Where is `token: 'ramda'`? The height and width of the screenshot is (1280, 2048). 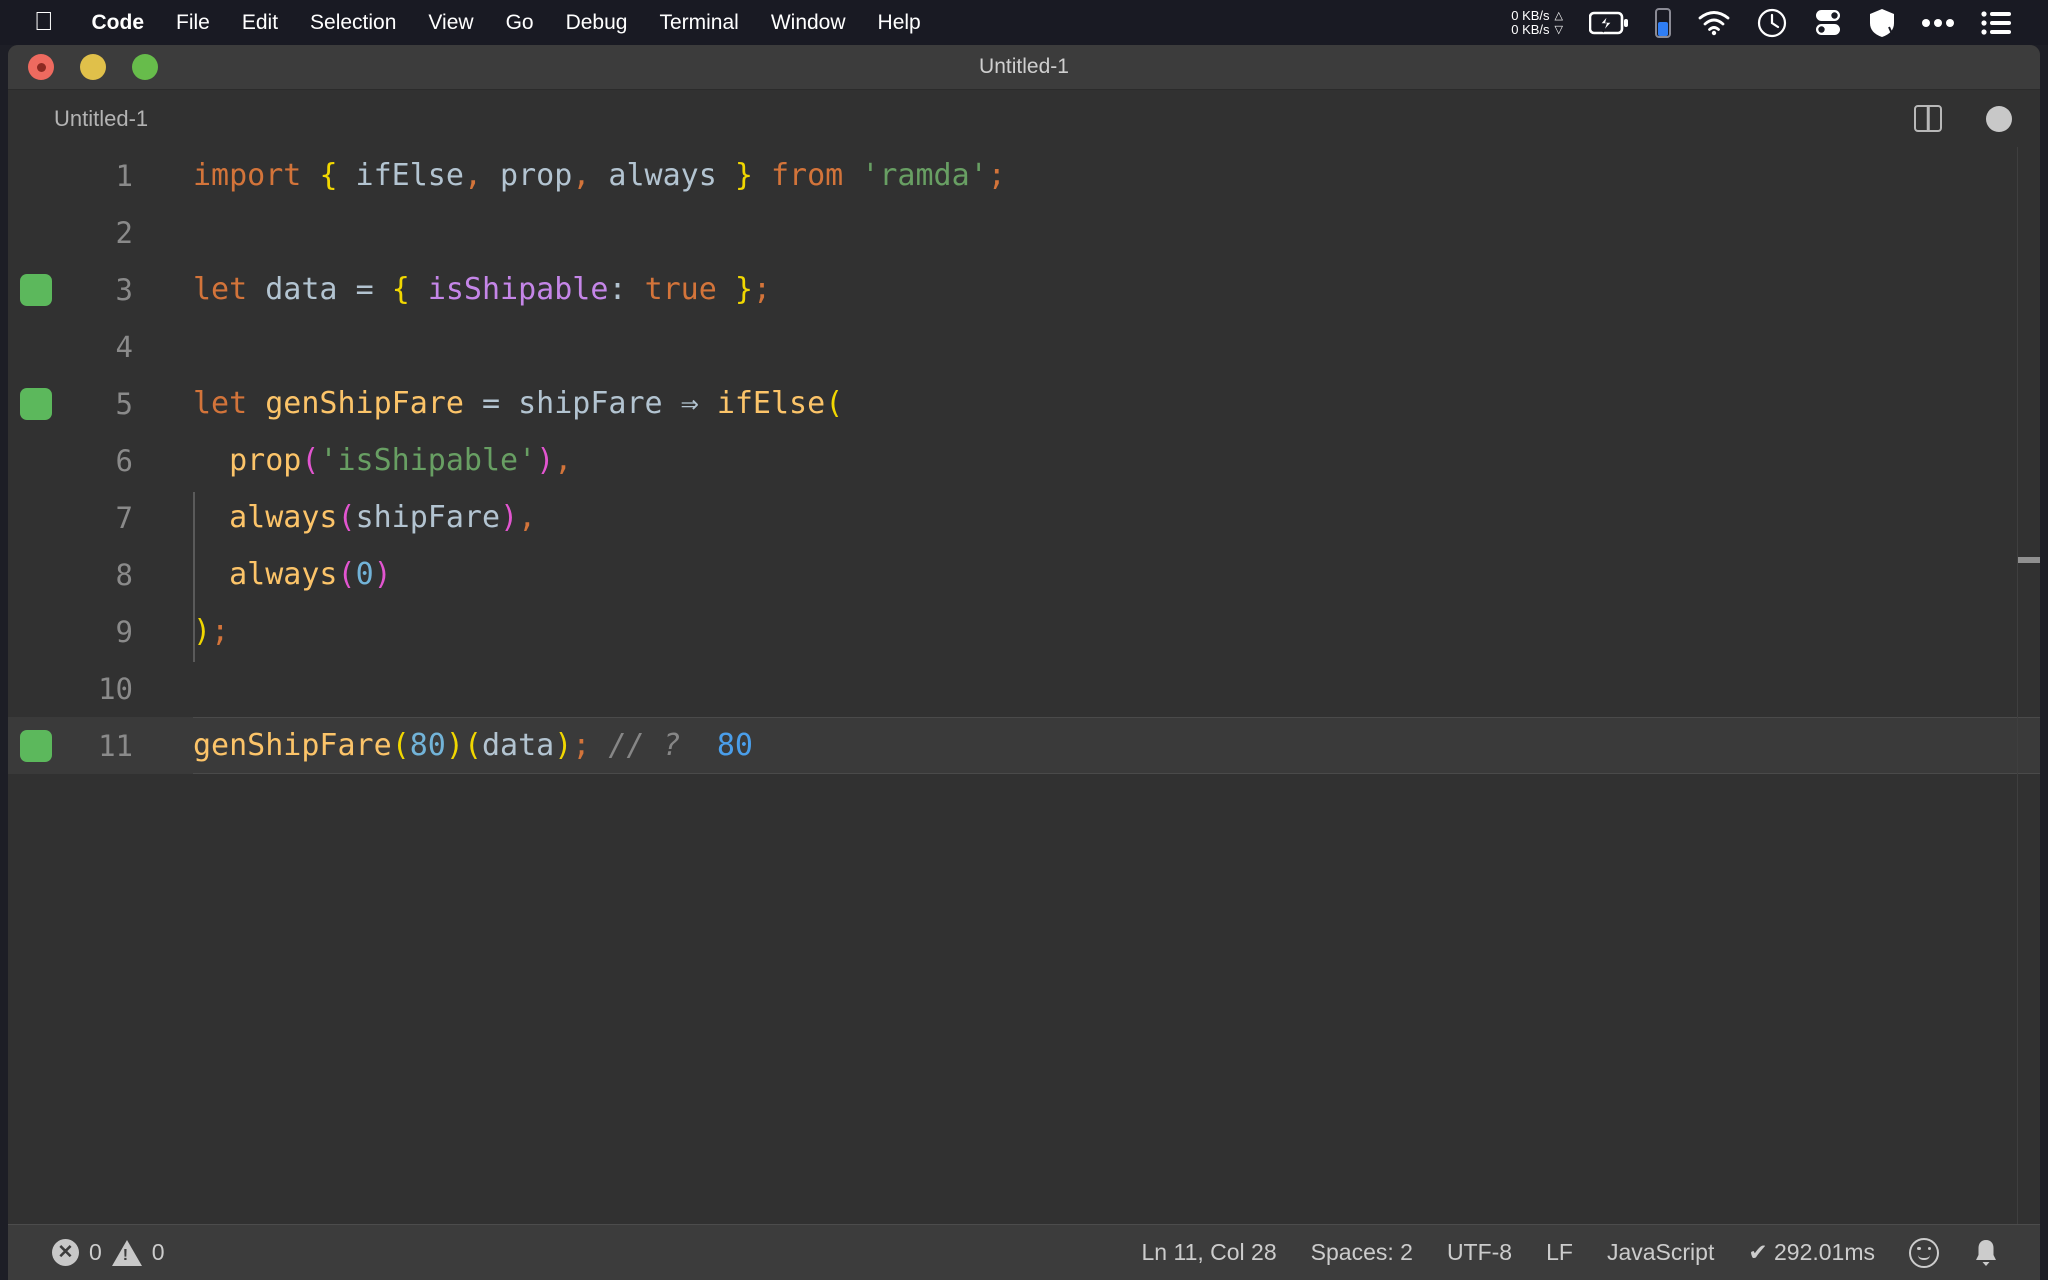 token: 'ramda' is located at coordinates (924, 175).